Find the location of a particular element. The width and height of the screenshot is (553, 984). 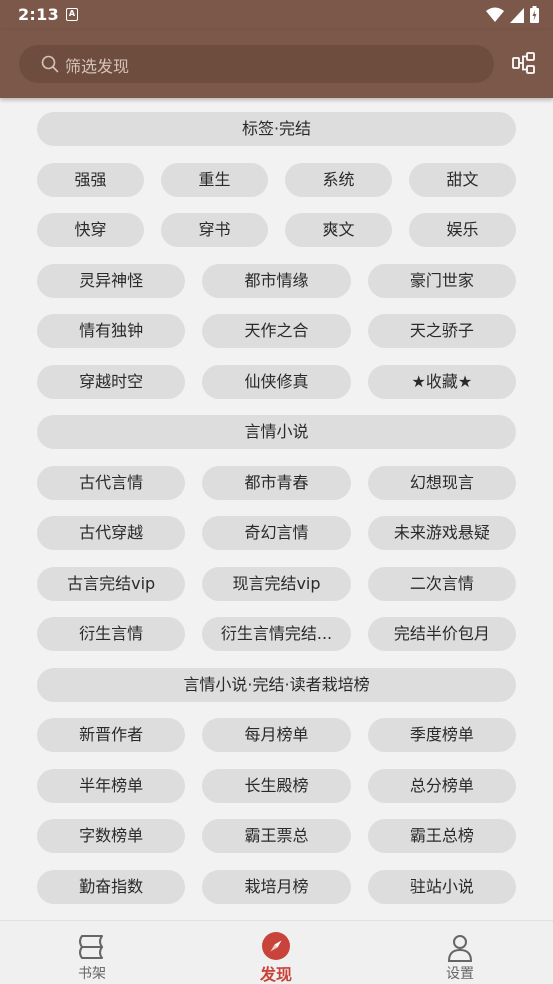

tag-button: 完结半价包月 is located at coordinates (441, 634).